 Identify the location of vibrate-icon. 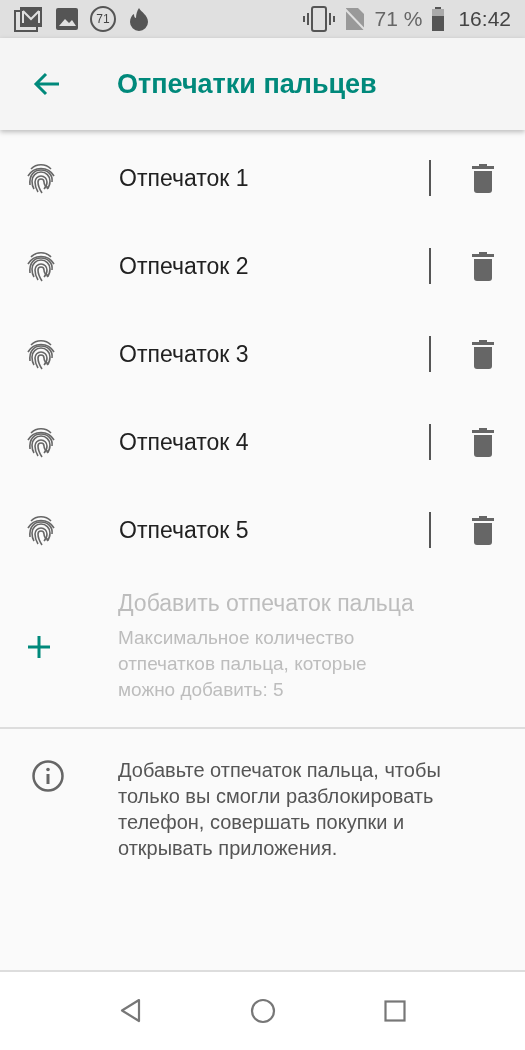
(318, 19).